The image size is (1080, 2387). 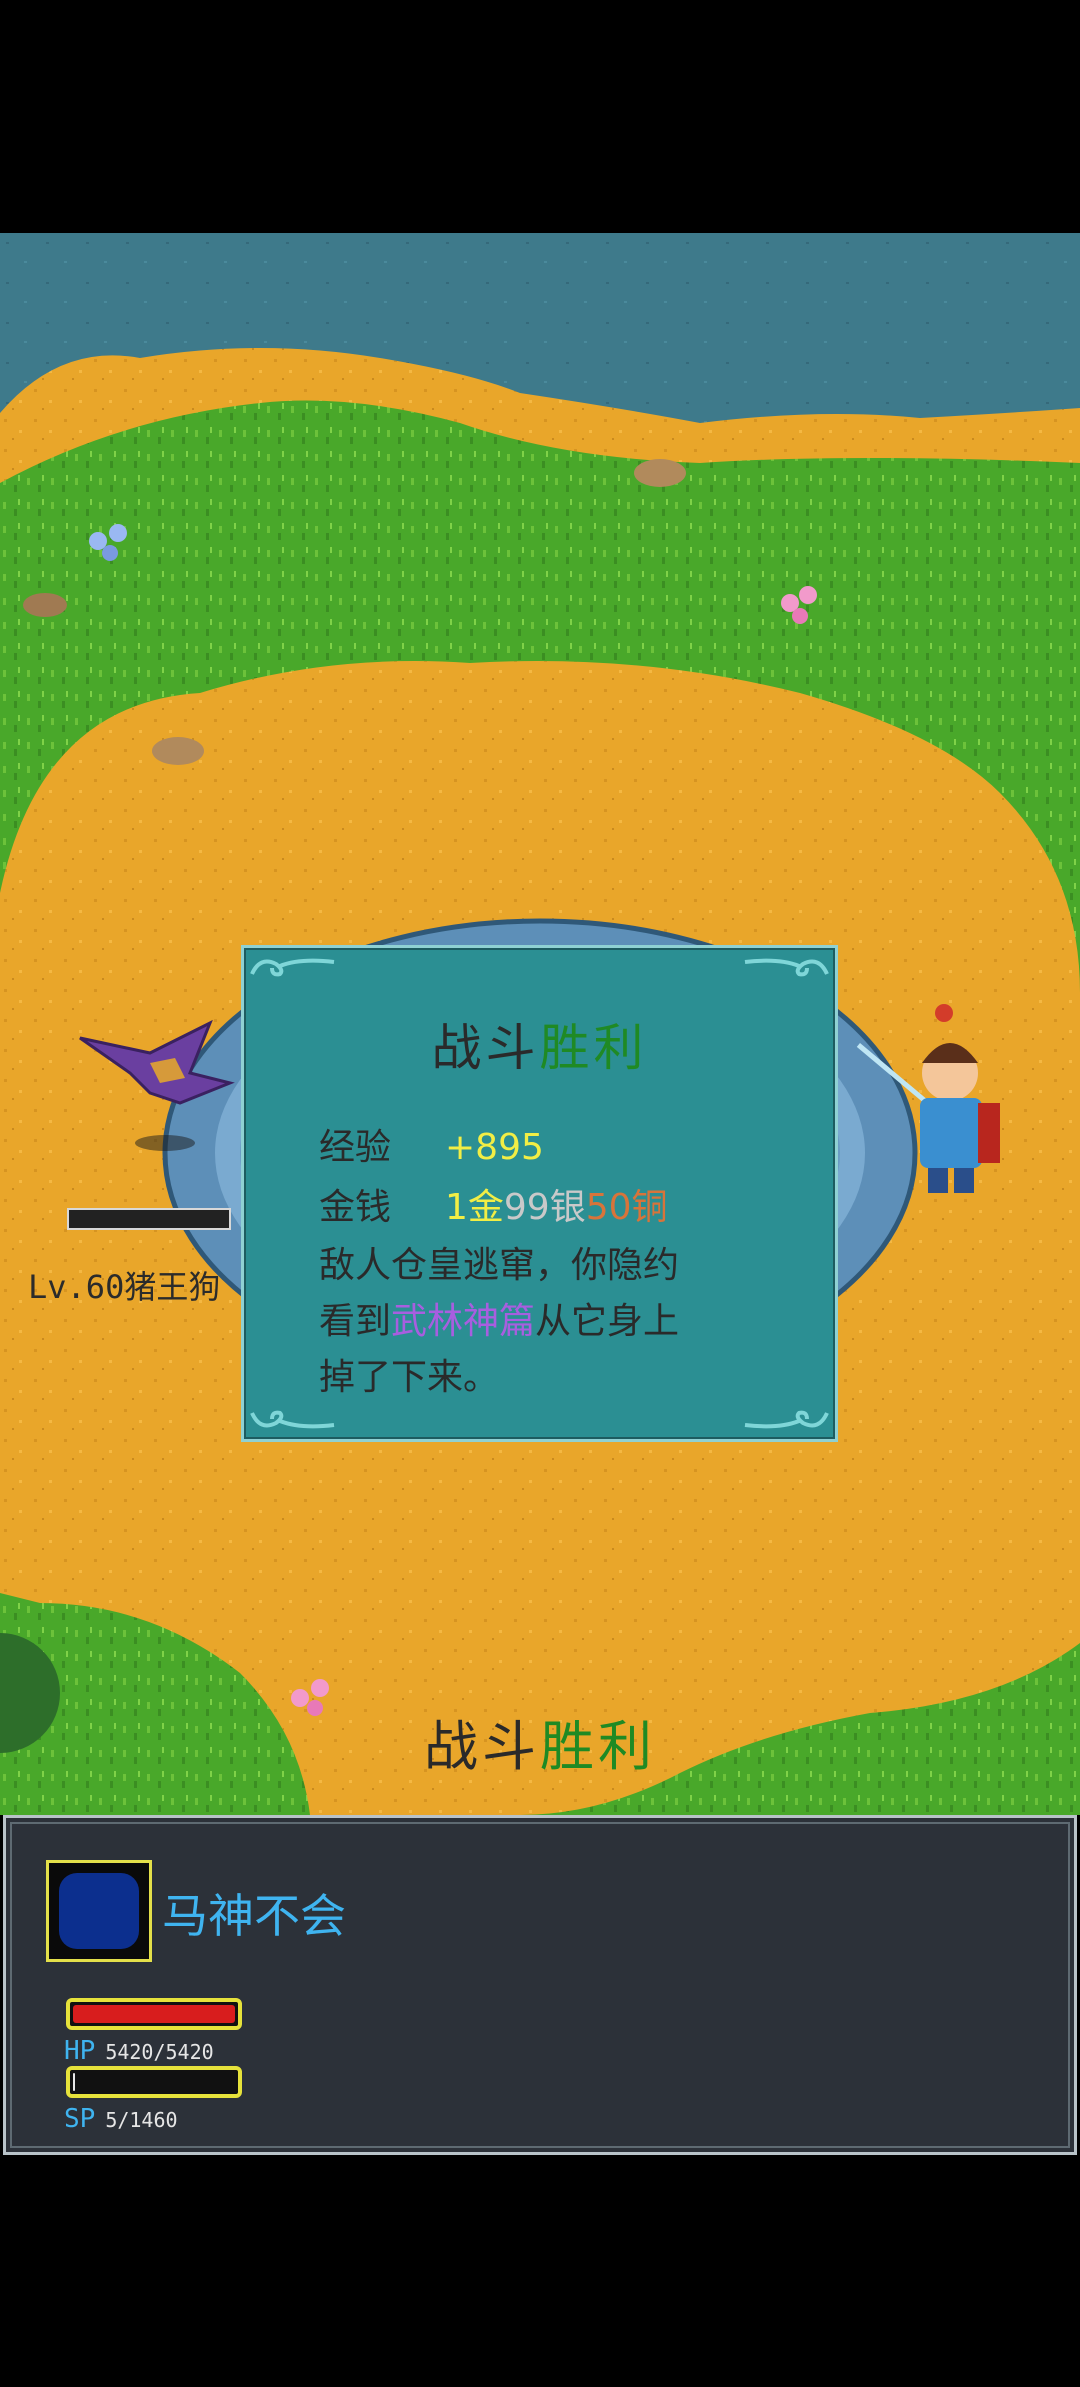 I want to click on sp-gauge, so click(x=154, y=2082).